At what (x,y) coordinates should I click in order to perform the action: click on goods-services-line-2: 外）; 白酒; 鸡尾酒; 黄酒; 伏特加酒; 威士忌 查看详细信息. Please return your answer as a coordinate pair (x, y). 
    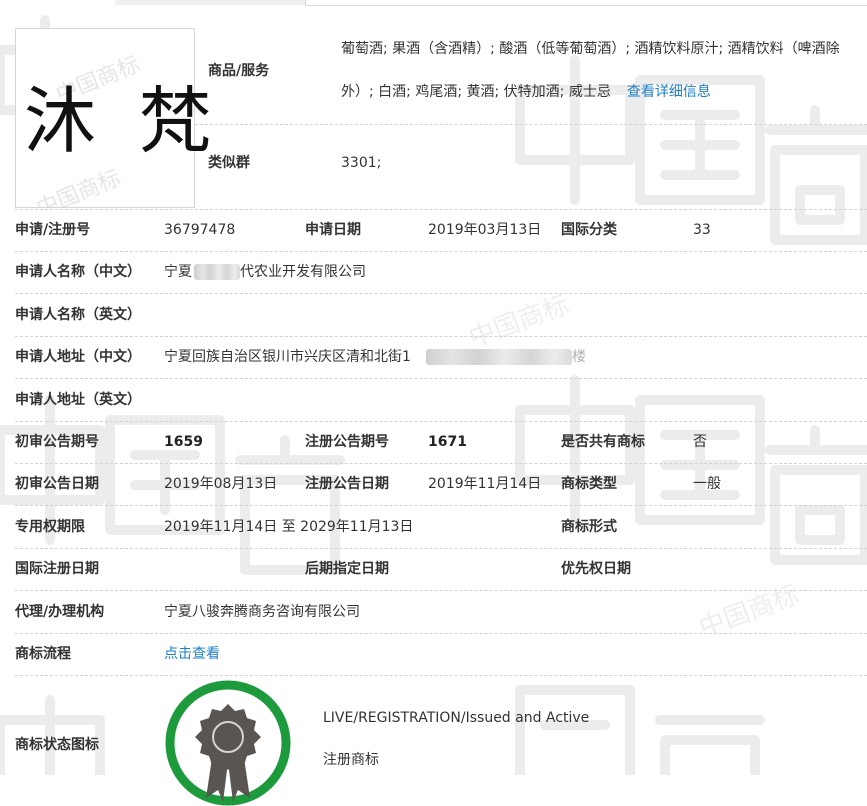
    Looking at the image, I should click on (526, 92).